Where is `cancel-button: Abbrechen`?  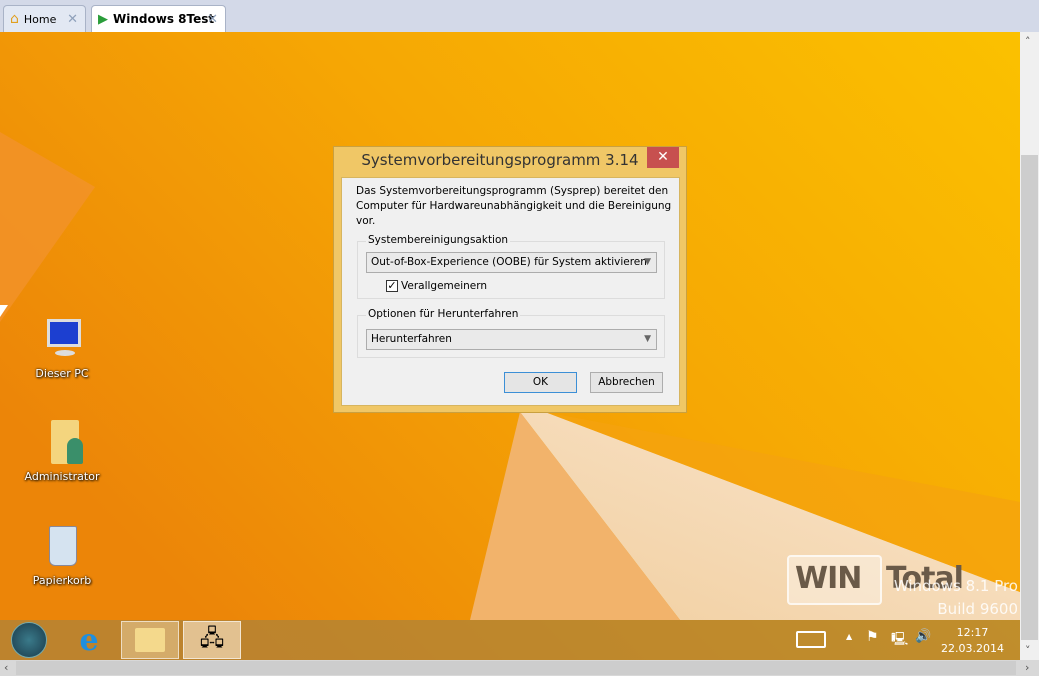 cancel-button: Abbrechen is located at coordinates (626, 382).